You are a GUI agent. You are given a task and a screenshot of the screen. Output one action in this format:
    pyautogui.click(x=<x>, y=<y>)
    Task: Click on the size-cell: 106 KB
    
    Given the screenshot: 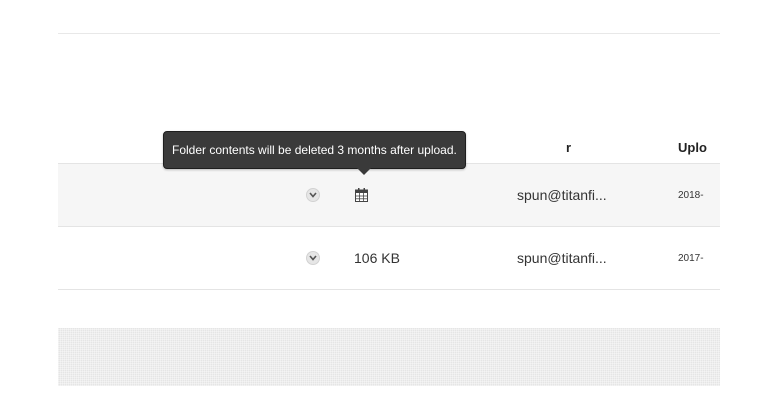 What is the action you would take?
    pyautogui.click(x=377, y=258)
    